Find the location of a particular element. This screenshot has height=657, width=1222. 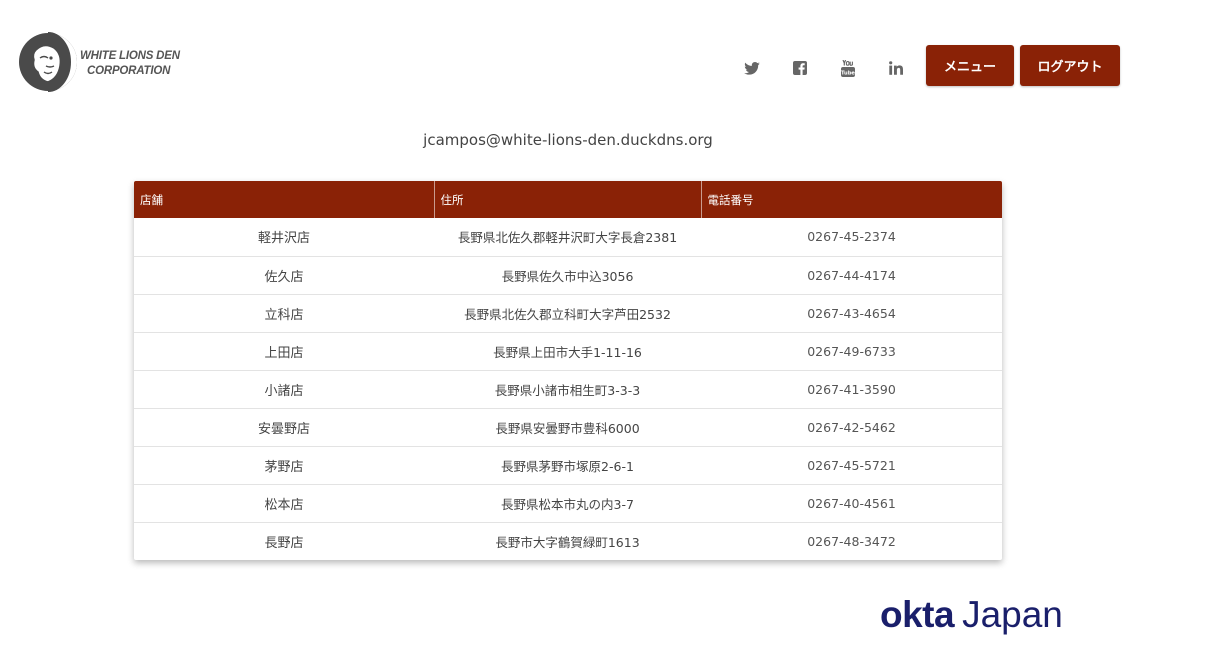

twitter-icon is located at coordinates (752, 68).